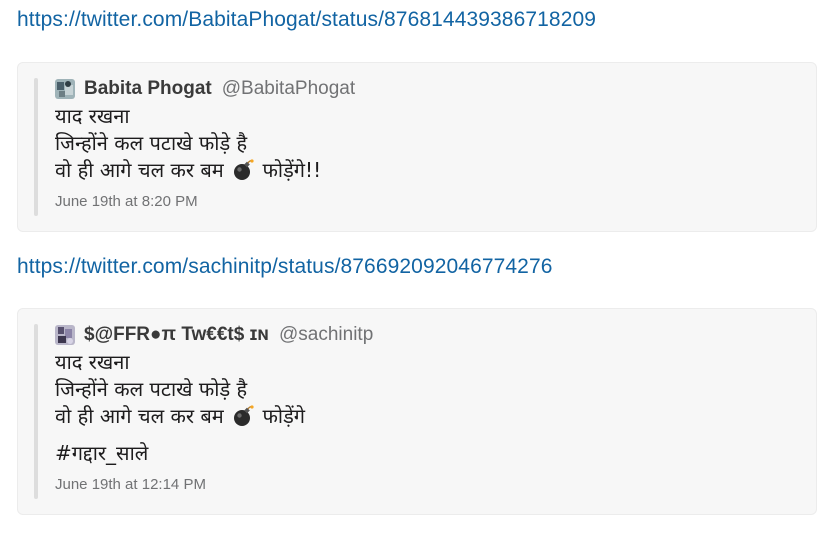 The height and width of the screenshot is (533, 838). Describe the element at coordinates (288, 89) in the screenshot. I see `author-handle: @BabitaPhogat` at that location.